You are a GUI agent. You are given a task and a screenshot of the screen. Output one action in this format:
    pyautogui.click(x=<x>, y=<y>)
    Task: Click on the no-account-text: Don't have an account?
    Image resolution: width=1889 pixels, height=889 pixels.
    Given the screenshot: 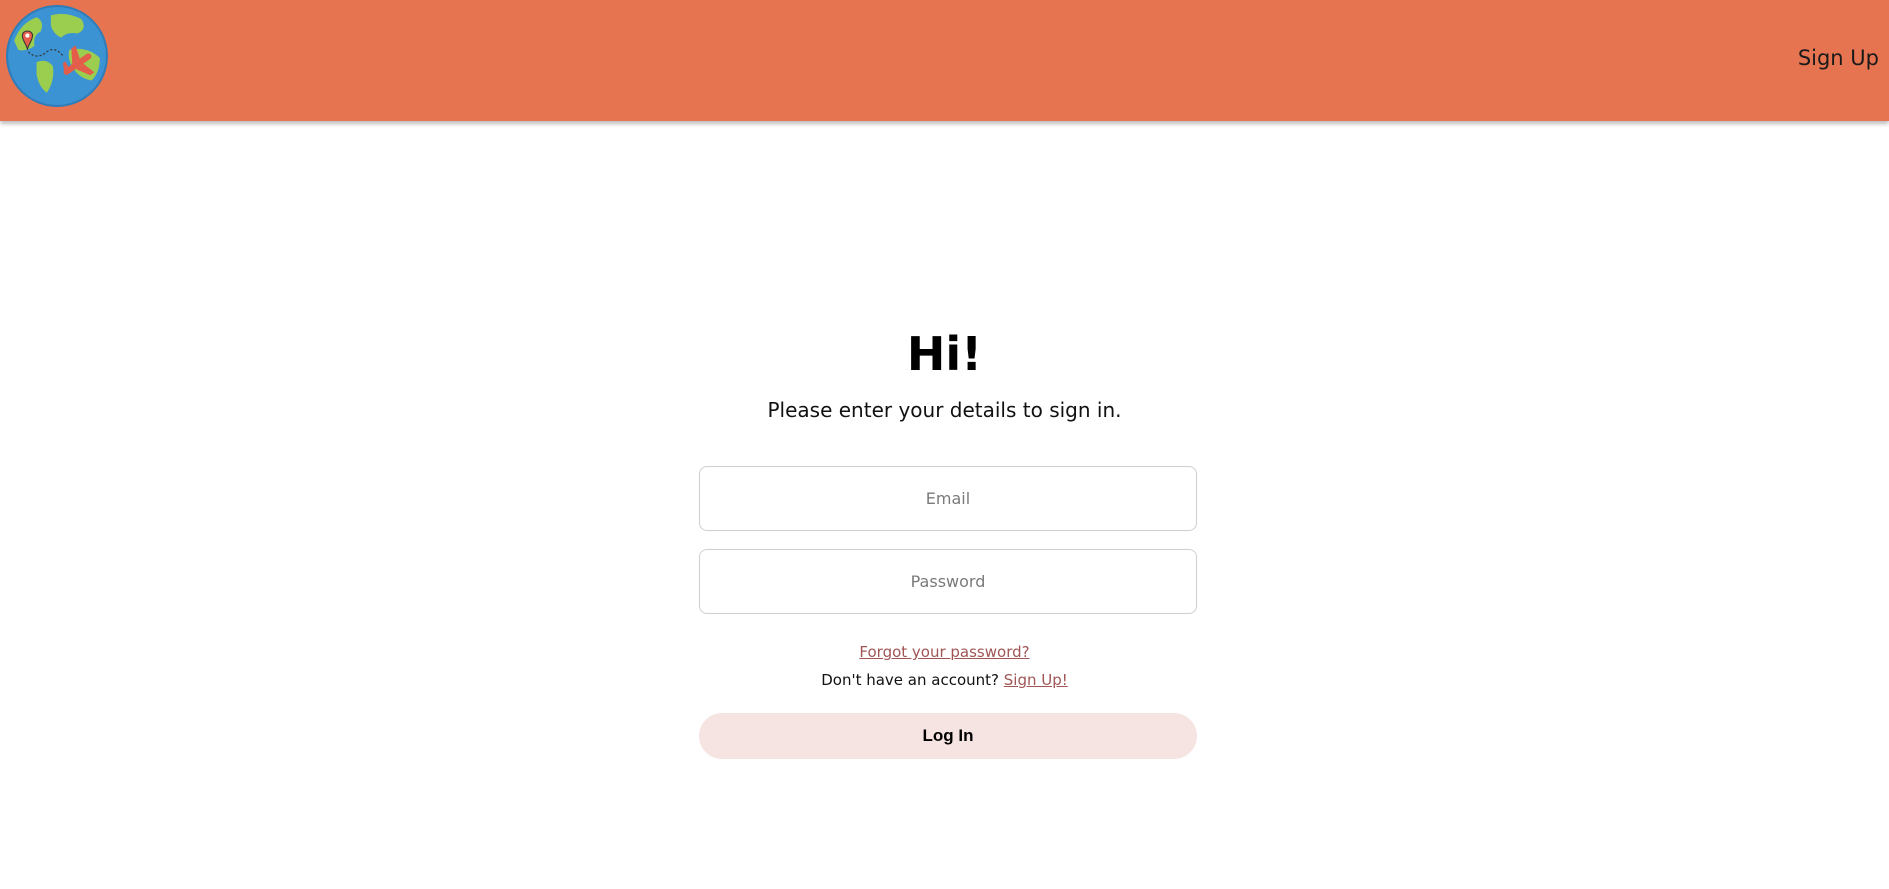 What is the action you would take?
    pyautogui.click(x=910, y=680)
    